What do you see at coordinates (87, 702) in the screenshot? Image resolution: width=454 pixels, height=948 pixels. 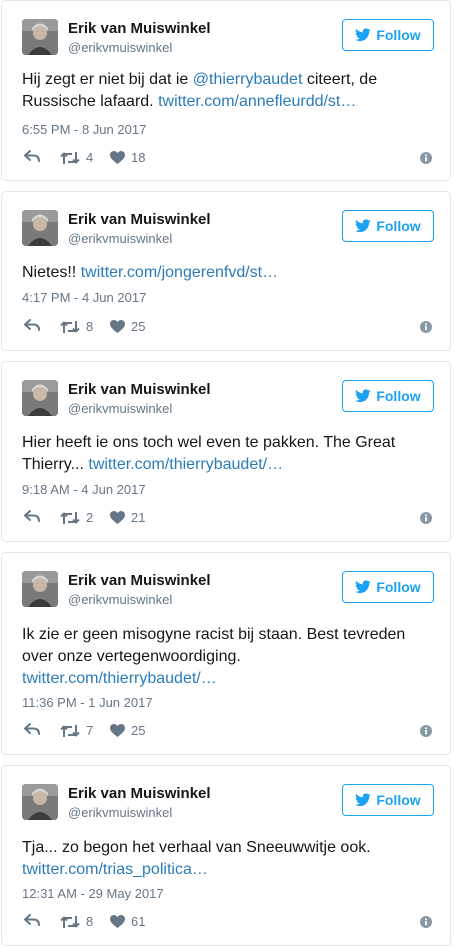 I see `tweet-timestamp: 11:36 PM - 1 Jun 2017` at bounding box center [87, 702].